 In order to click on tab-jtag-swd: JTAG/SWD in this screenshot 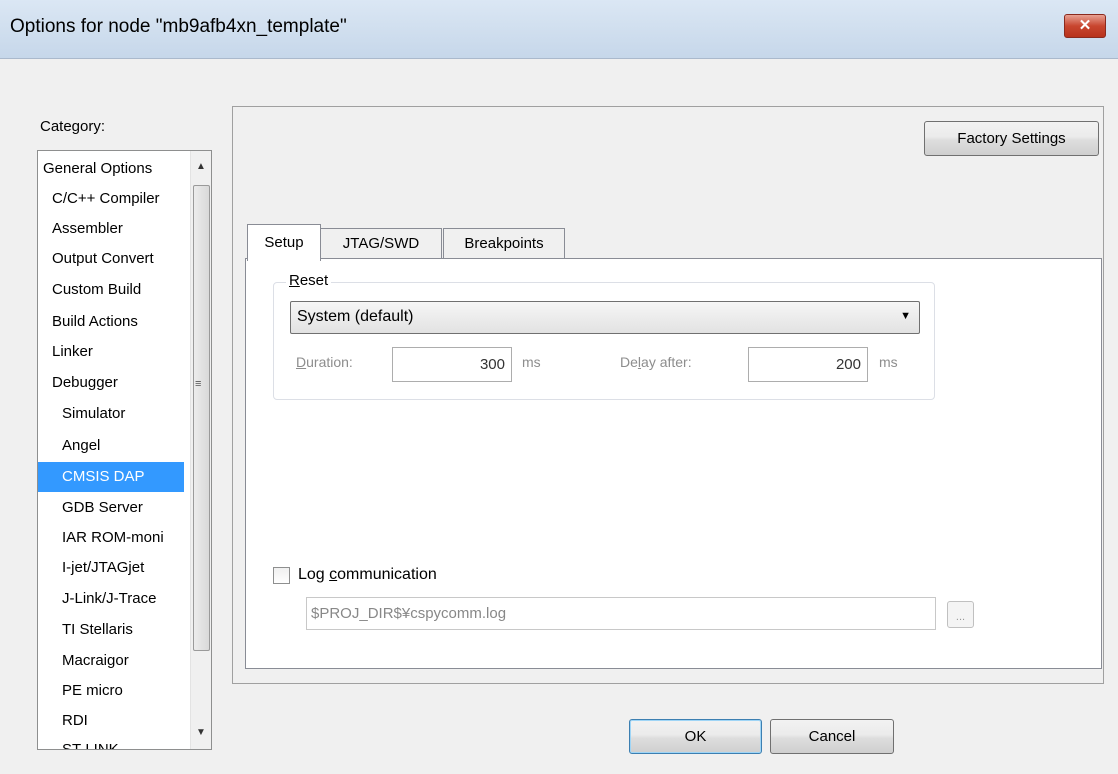, I will do `click(381, 243)`.